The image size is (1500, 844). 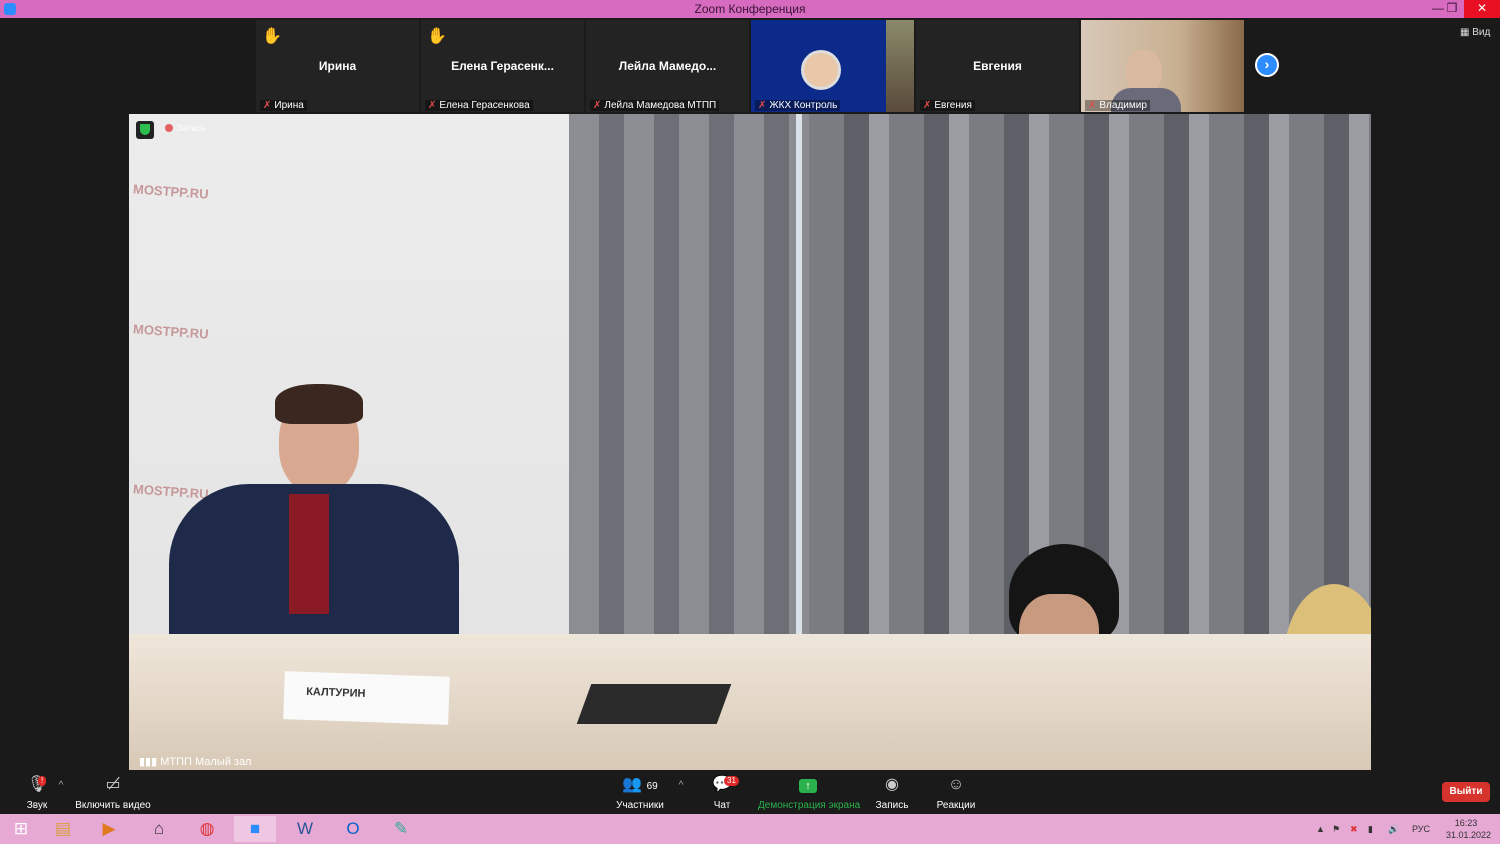 I want to click on share-screen-icon: ↑, so click(x=808, y=786).